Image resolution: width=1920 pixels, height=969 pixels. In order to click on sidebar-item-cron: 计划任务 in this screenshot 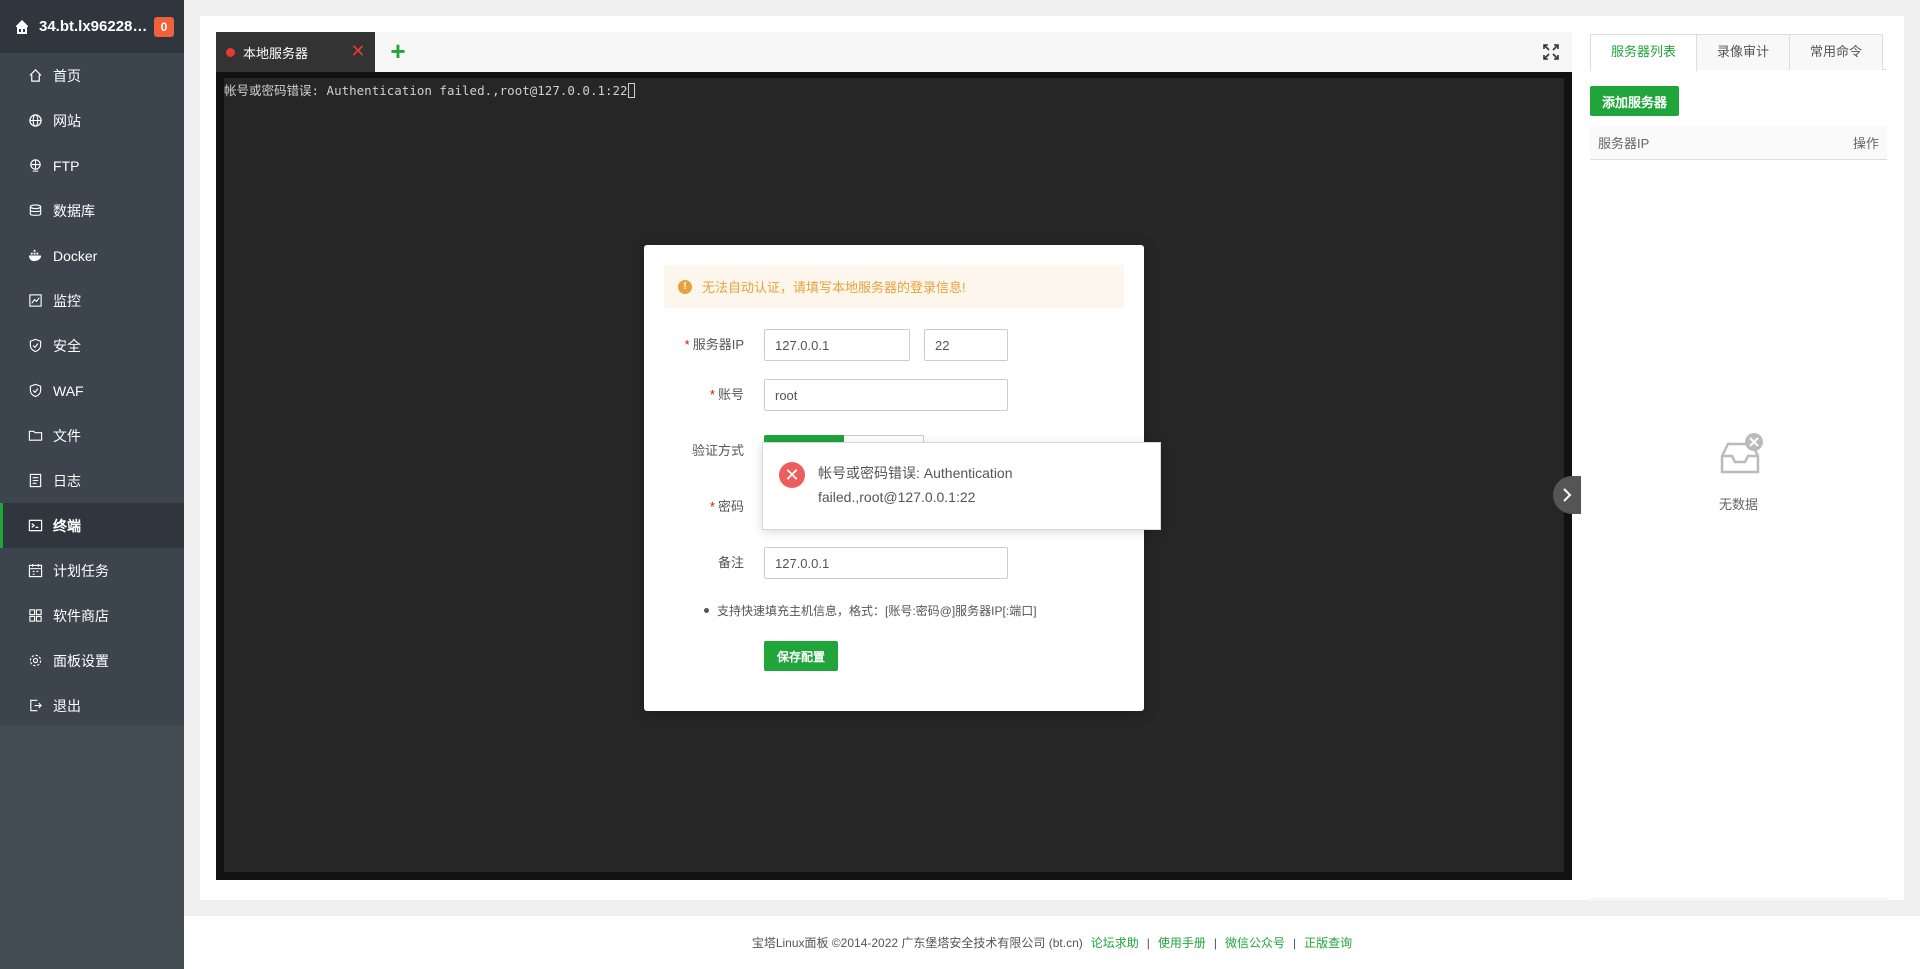, I will do `click(92, 570)`.